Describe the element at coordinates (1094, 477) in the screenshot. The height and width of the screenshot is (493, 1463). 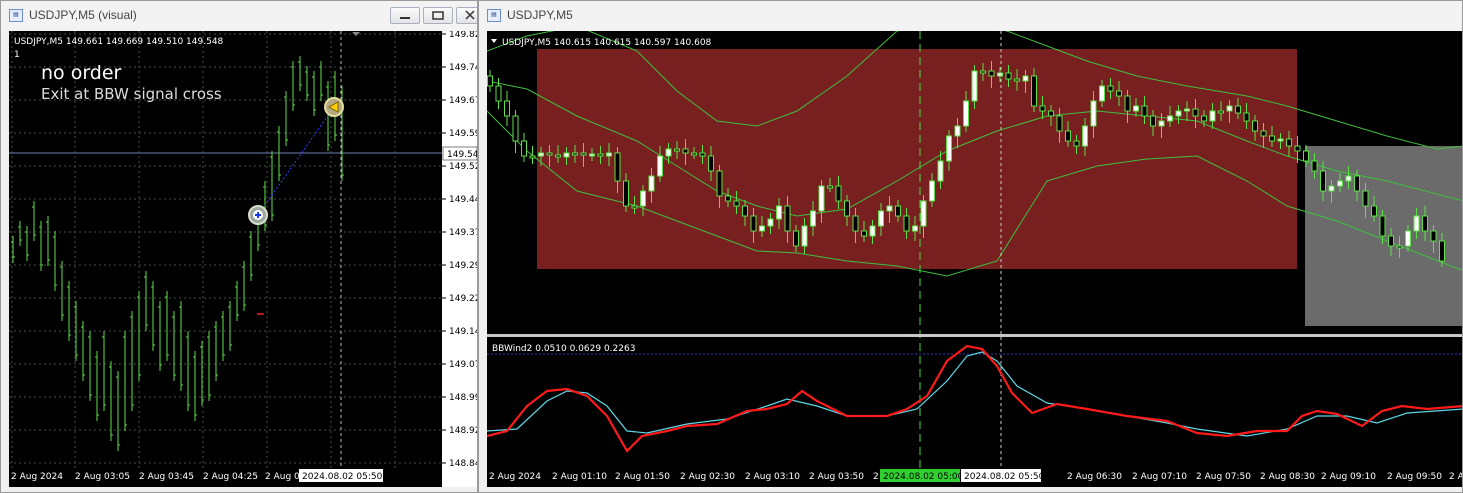
I see `time-scale-label: 2 Aug 06:30` at that location.